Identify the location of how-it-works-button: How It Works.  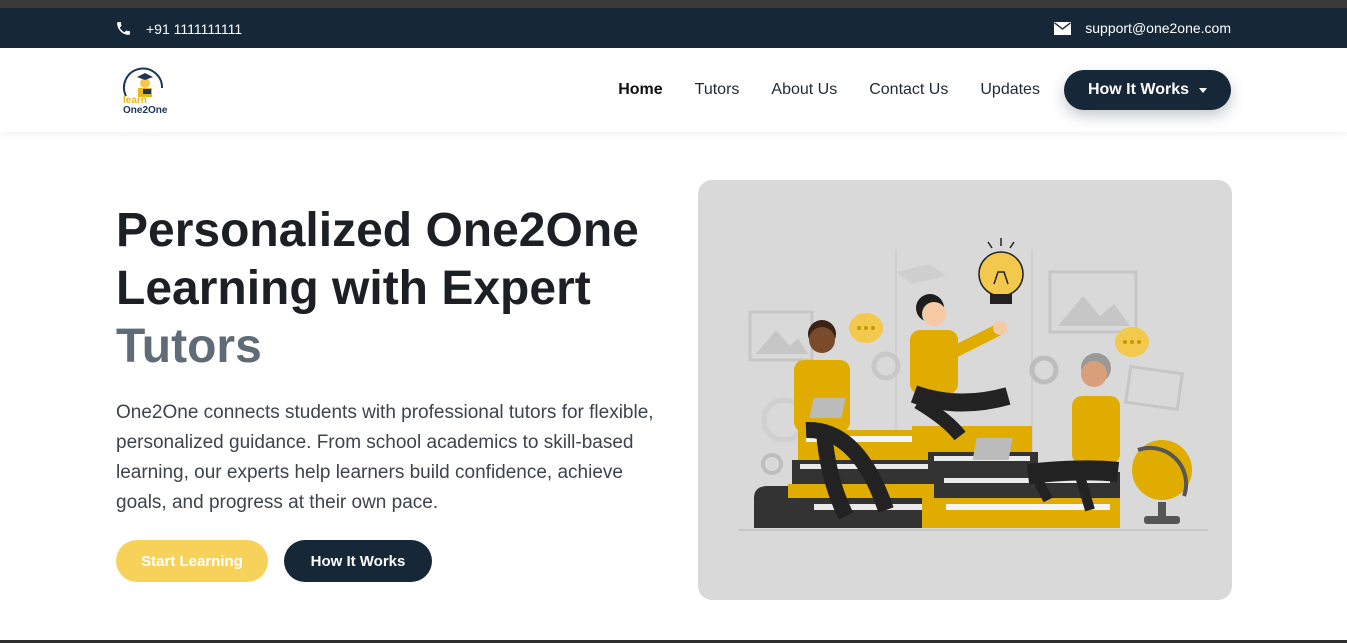
(358, 561).